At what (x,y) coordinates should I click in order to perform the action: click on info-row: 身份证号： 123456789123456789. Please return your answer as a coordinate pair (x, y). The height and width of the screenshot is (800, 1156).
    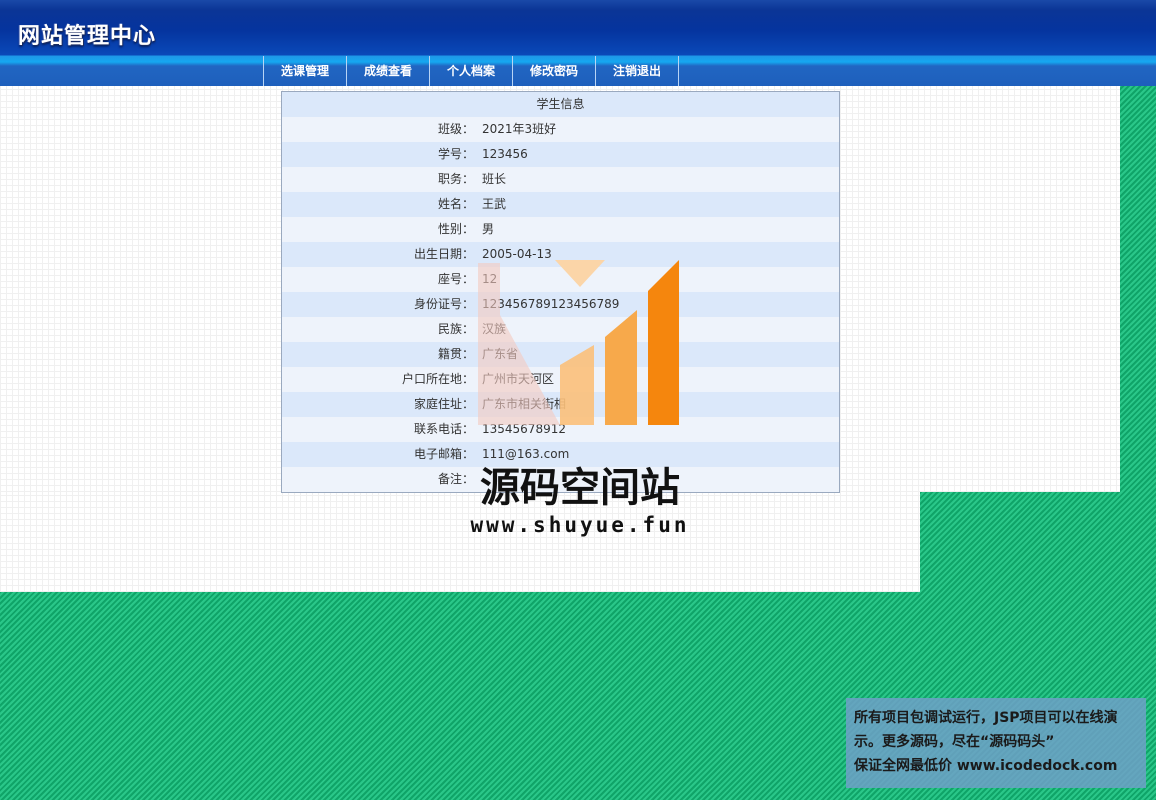
    Looking at the image, I should click on (560, 304).